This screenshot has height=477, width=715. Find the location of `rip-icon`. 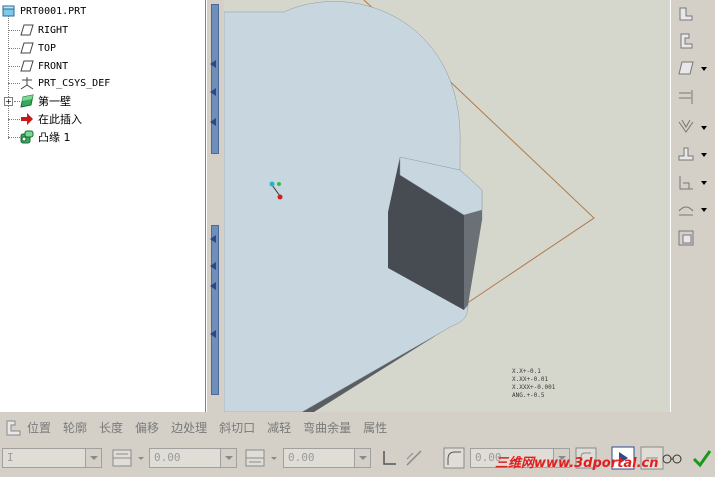

rip-icon is located at coordinates (686, 126).